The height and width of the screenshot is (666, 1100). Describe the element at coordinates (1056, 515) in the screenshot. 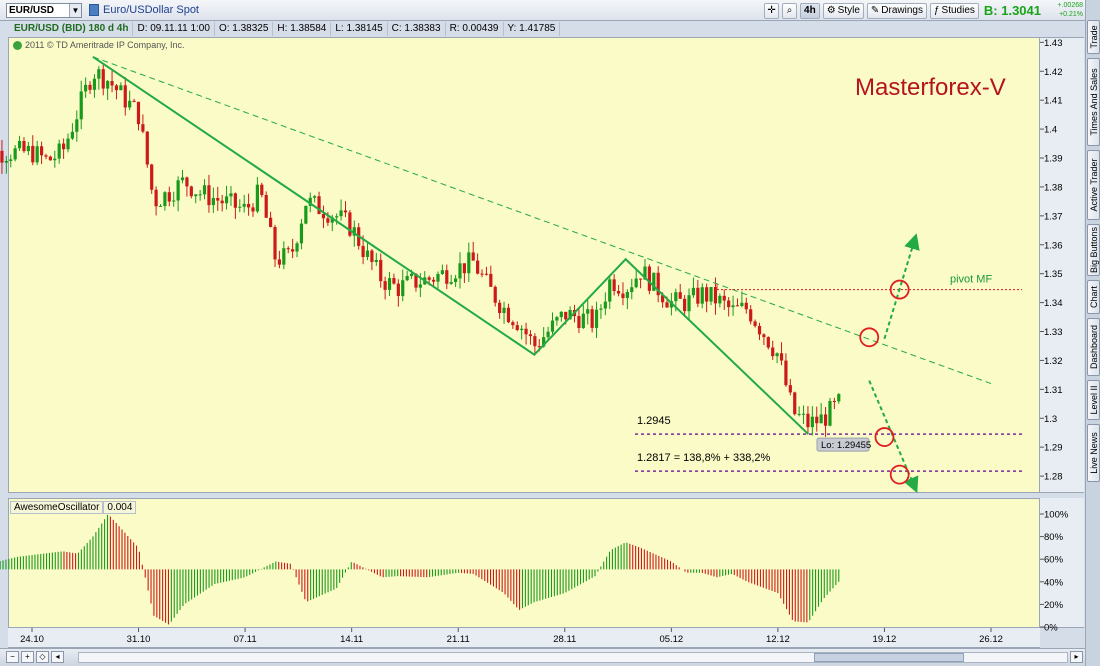

I see `osc-tick-label: 100%` at that location.